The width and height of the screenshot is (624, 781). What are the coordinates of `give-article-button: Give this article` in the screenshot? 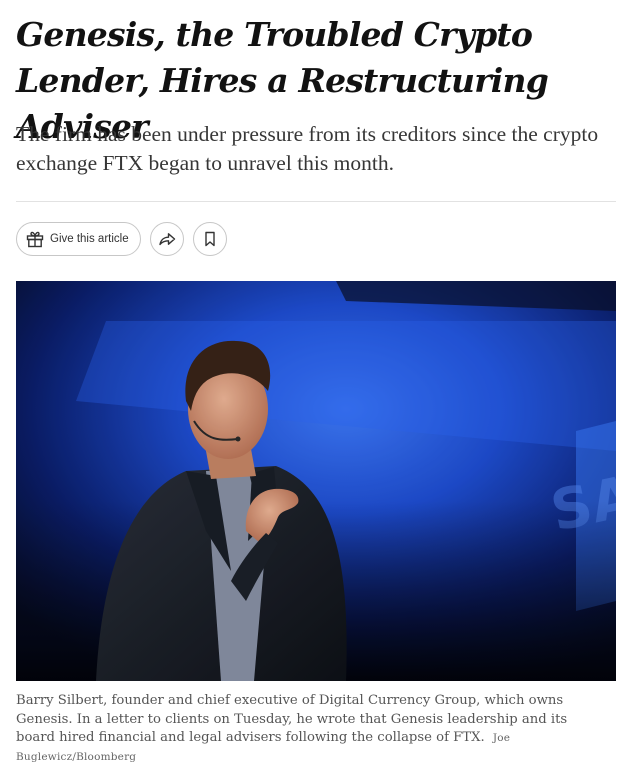 It's located at (78, 239).